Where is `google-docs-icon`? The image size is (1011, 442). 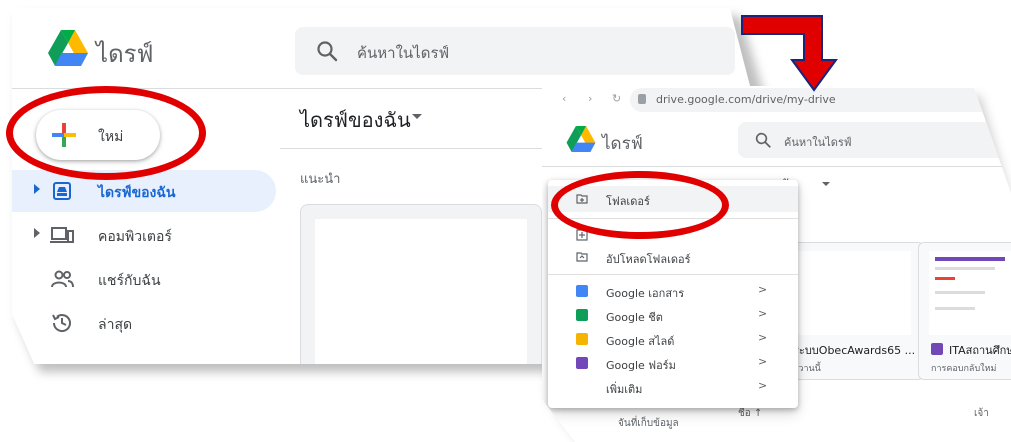
google-docs-icon is located at coordinates (582, 291).